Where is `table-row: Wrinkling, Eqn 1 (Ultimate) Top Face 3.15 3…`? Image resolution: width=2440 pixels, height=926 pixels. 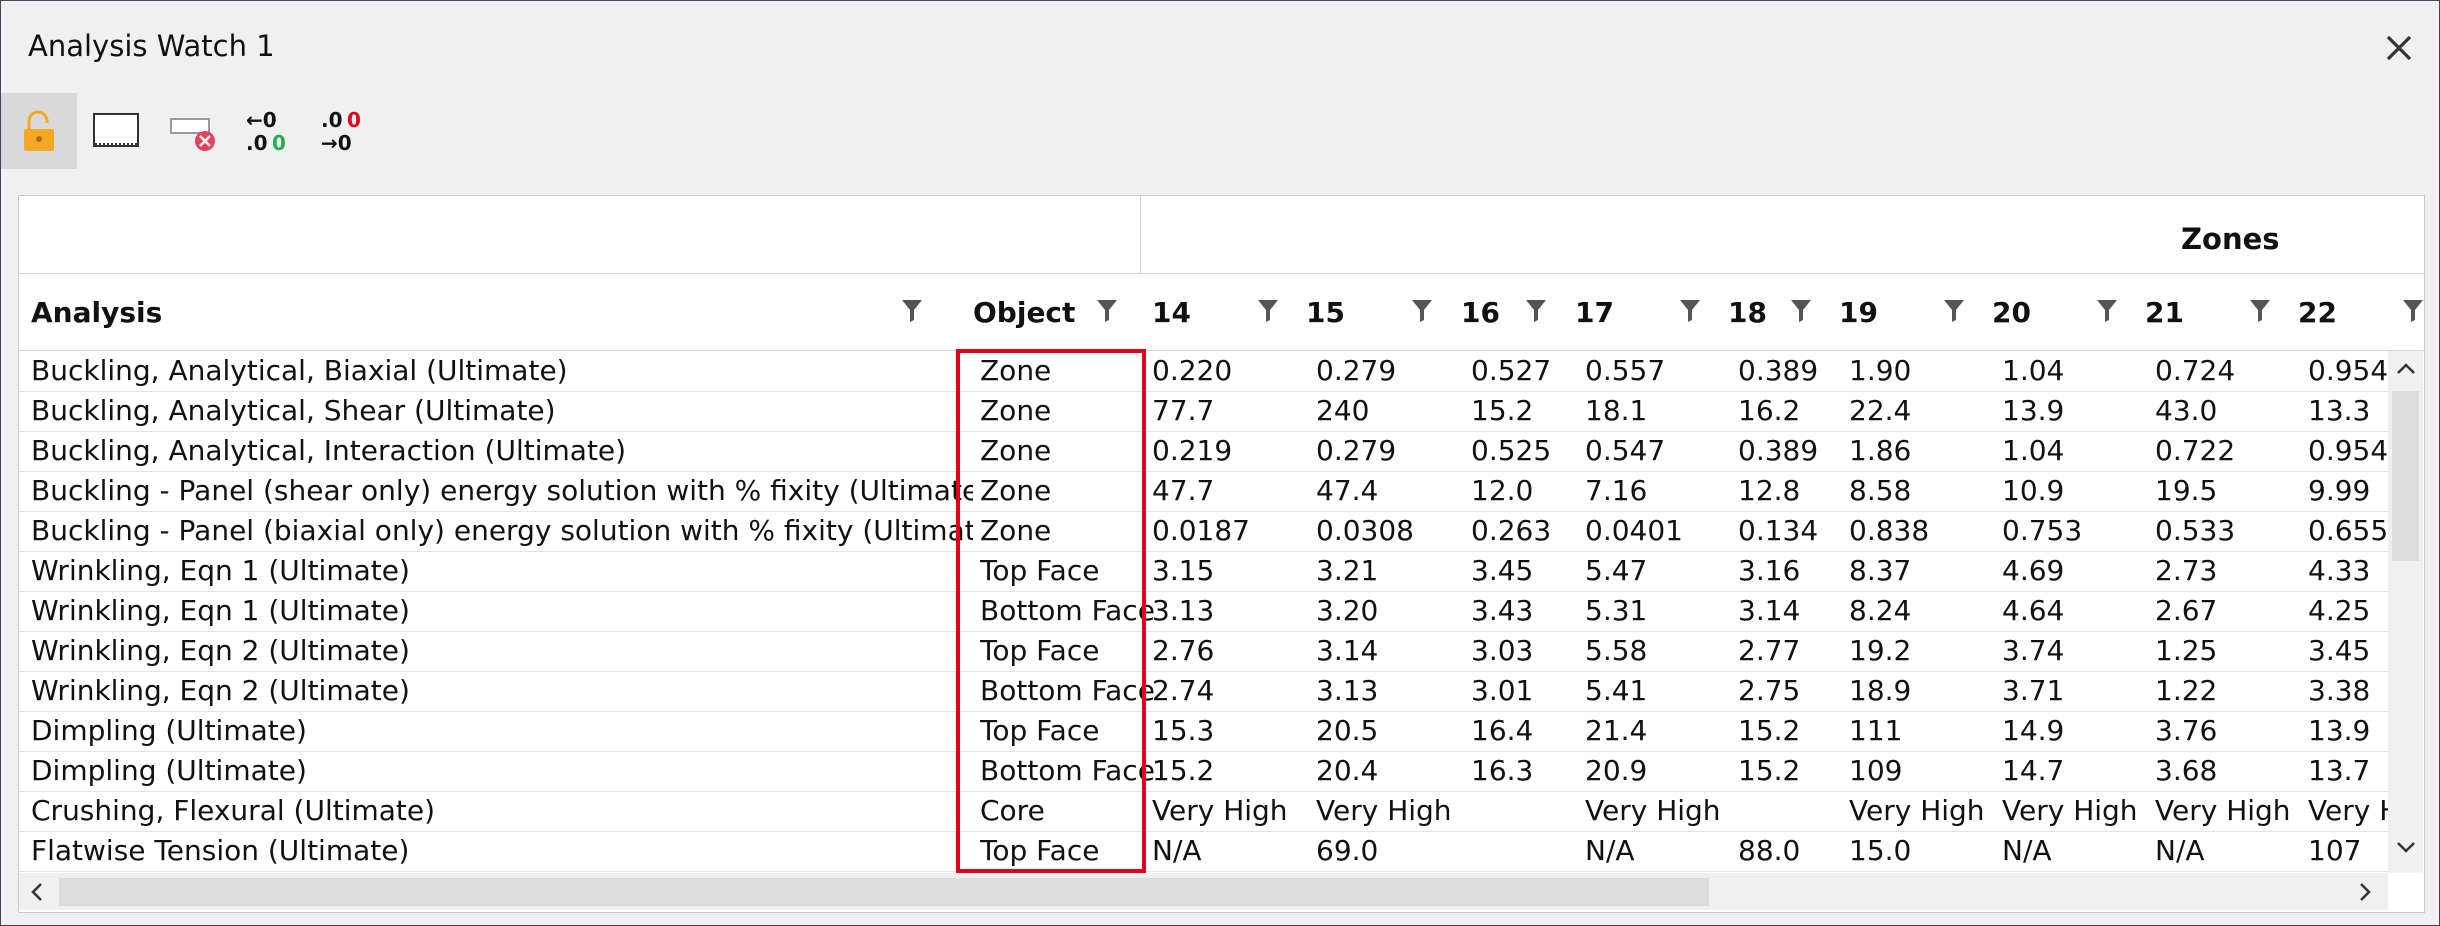
table-row: Wrinkling, Eqn 1 (Ultimate) Top Face 3.15 3… is located at coordinates (1204, 571).